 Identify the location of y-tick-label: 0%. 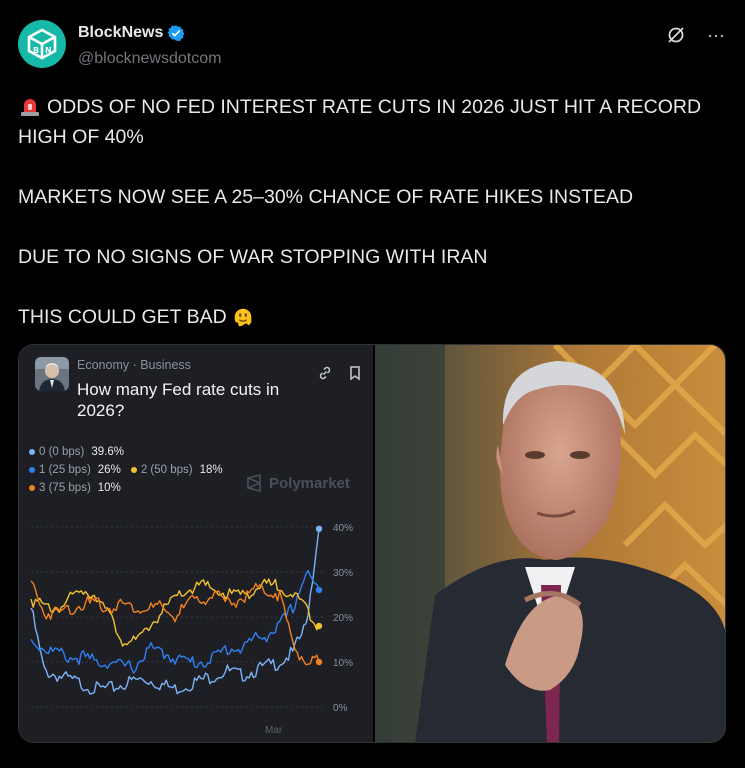
(340, 708).